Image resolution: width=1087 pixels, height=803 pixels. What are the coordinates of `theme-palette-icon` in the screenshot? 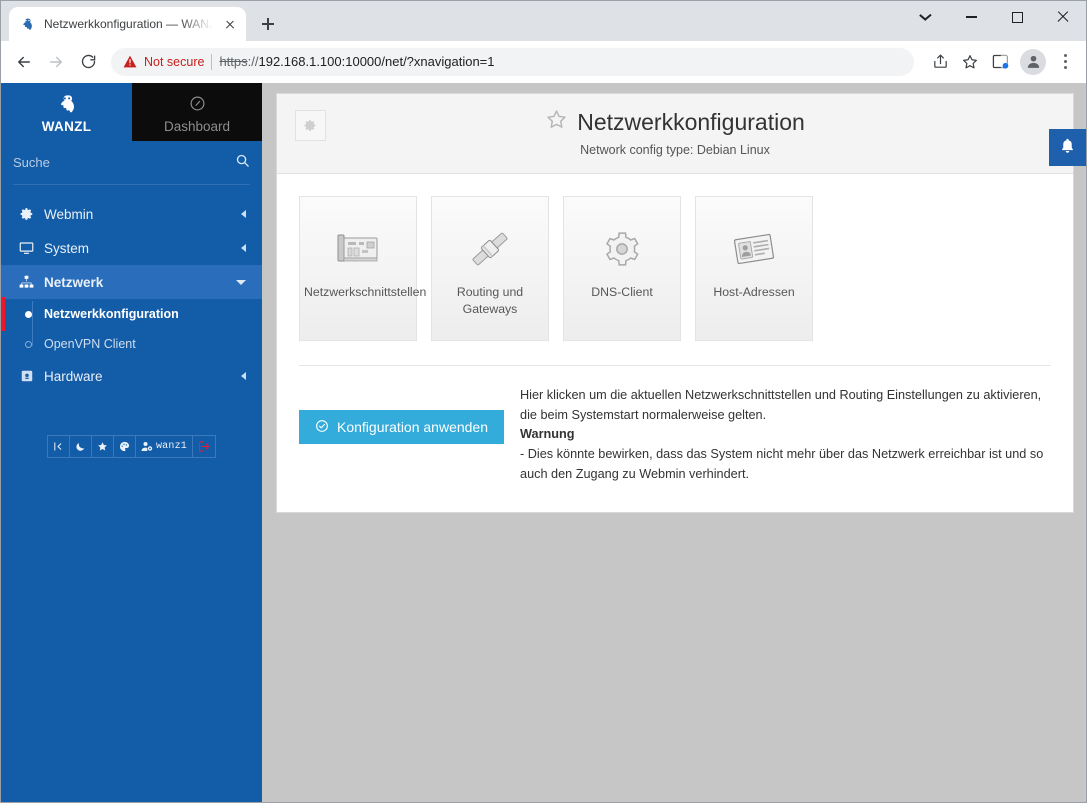 It's located at (125, 446).